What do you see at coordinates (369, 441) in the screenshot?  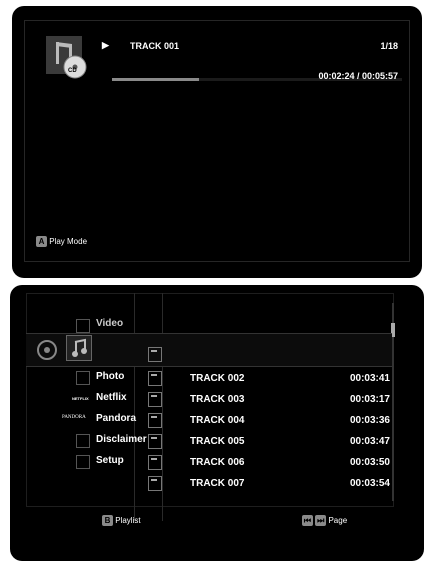 I see `track-duration: 00:03:47` at bounding box center [369, 441].